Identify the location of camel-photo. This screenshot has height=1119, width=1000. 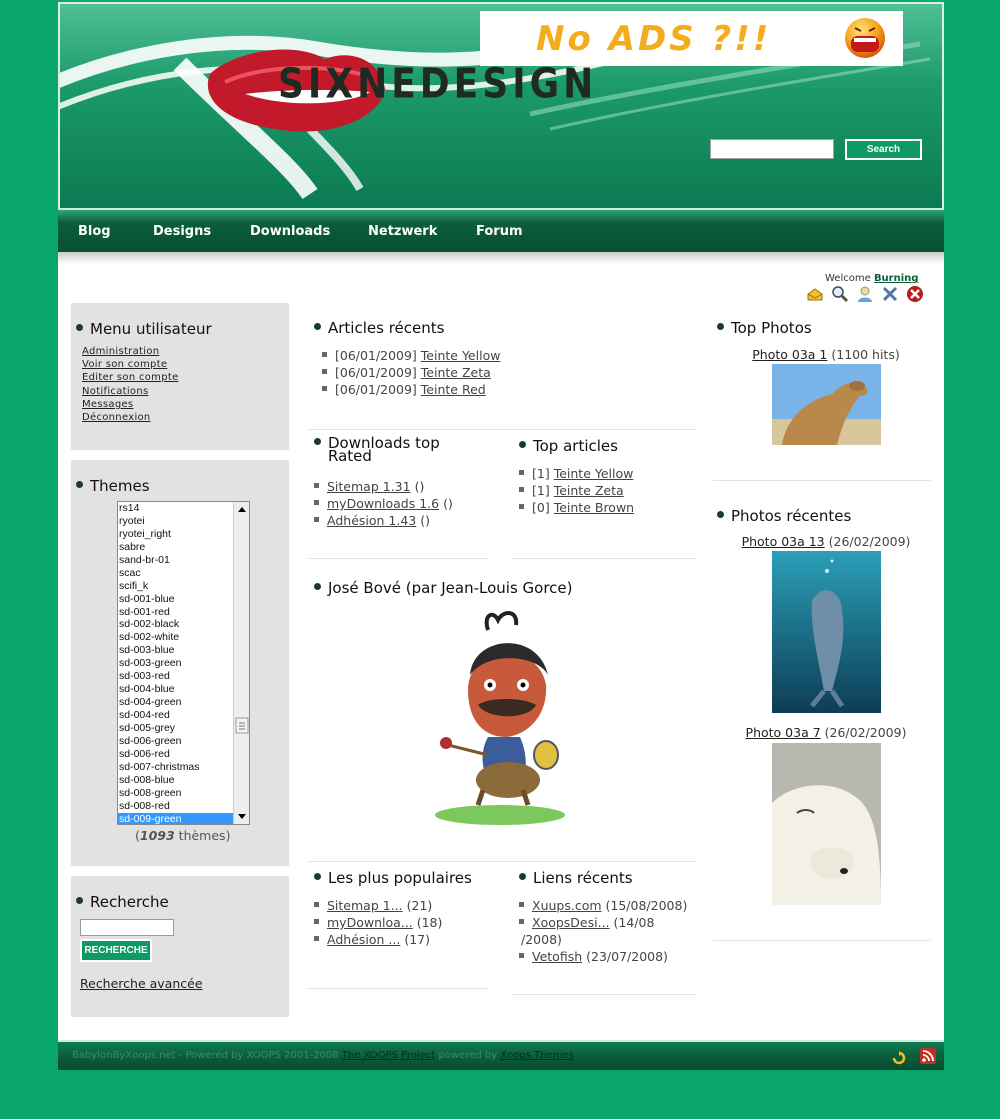
(826, 404).